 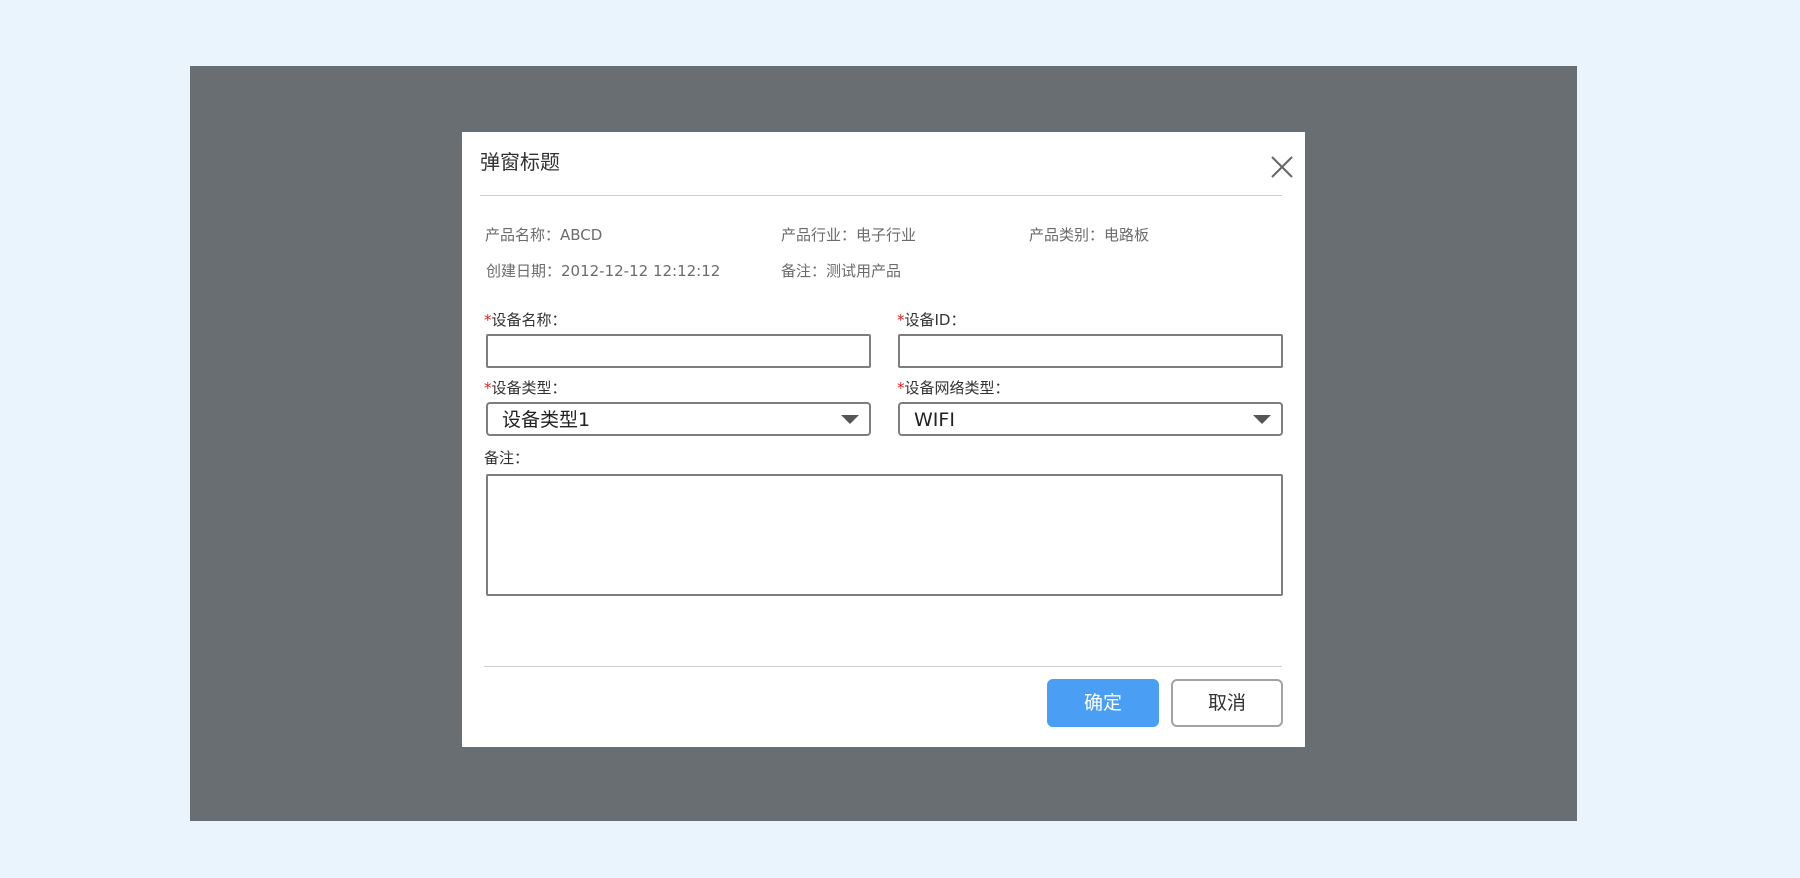 What do you see at coordinates (544, 235) in the screenshot?
I see `info-product-name: 产品名称：ABCD` at bounding box center [544, 235].